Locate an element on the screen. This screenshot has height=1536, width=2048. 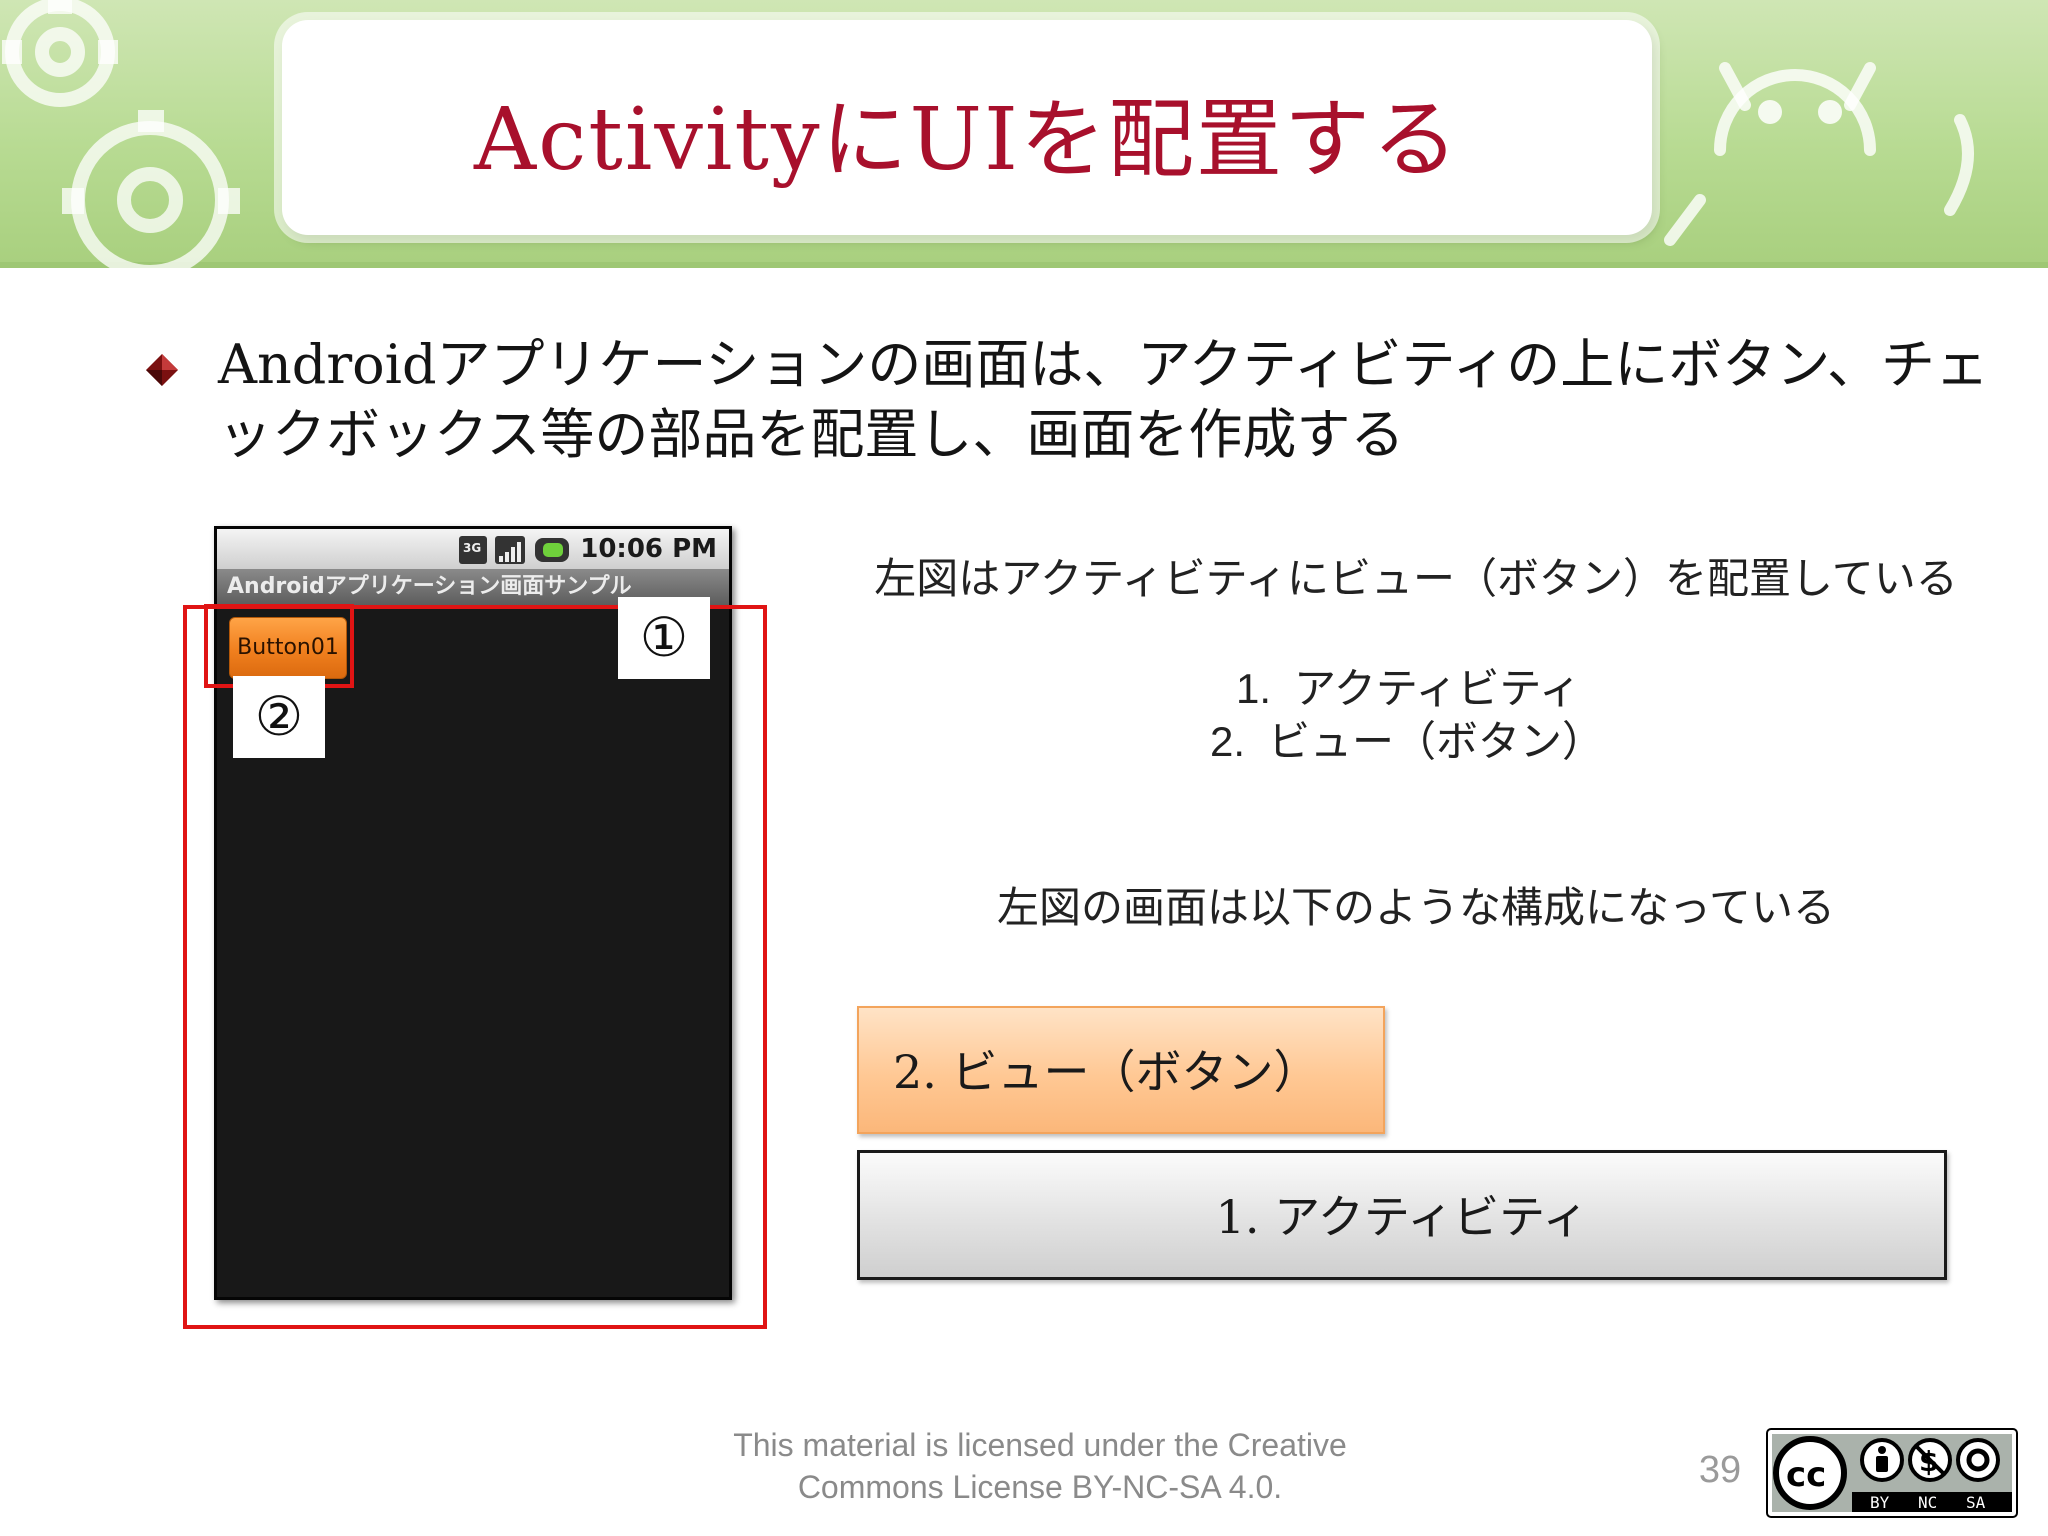
status-bar: 3G 10:06 PM is located at coordinates (473, 549).